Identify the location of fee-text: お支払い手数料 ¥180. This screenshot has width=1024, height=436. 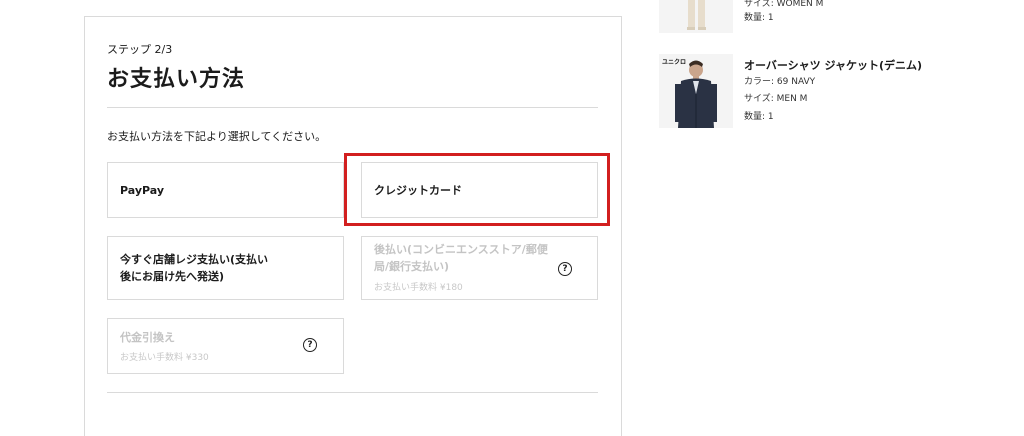
(418, 288).